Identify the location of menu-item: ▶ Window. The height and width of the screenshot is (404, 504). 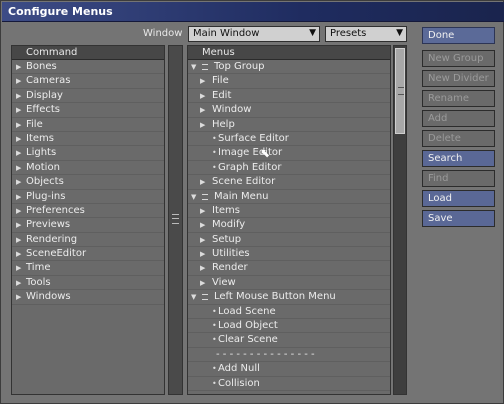
(289, 110).